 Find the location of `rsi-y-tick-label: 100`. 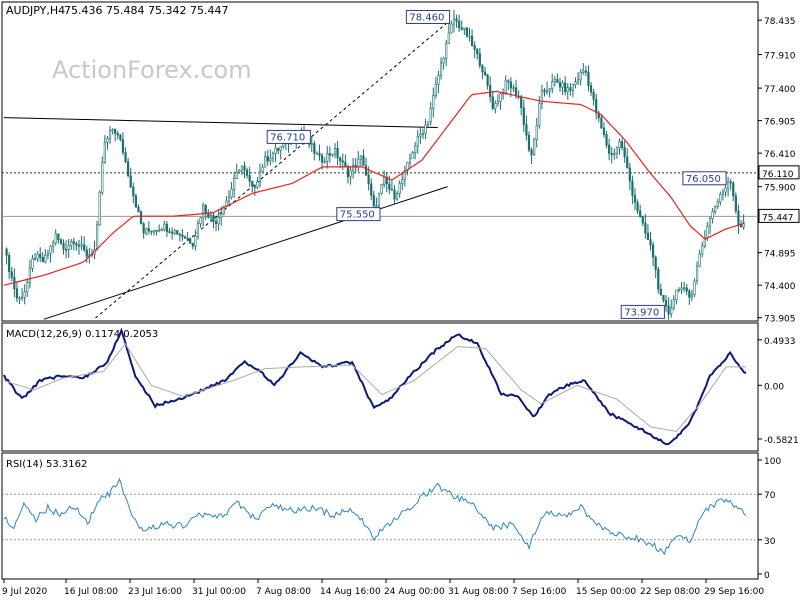

rsi-y-tick-label: 100 is located at coordinates (772, 462).